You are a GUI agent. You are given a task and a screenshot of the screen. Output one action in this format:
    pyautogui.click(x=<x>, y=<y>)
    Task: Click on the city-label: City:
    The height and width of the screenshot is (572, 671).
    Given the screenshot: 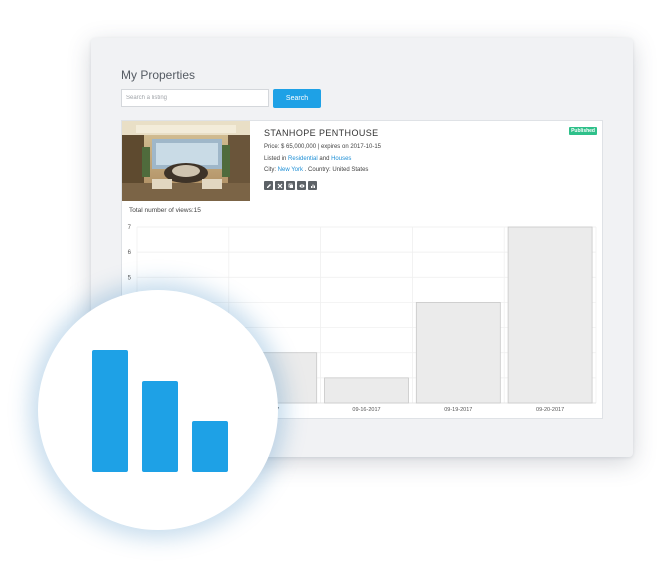 What is the action you would take?
    pyautogui.click(x=270, y=170)
    